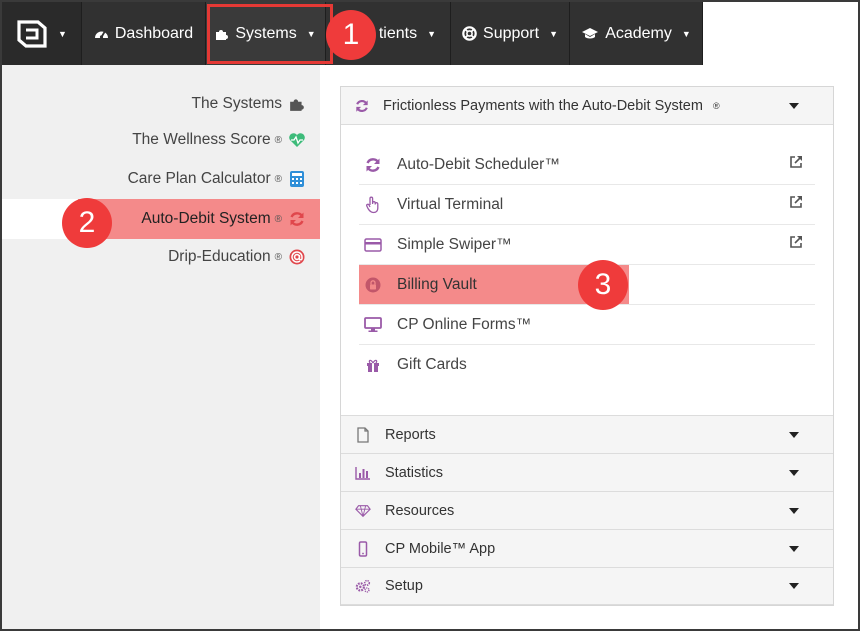 This screenshot has width=860, height=631. Describe the element at coordinates (101, 35) in the screenshot. I see `tachometer-icon` at that location.